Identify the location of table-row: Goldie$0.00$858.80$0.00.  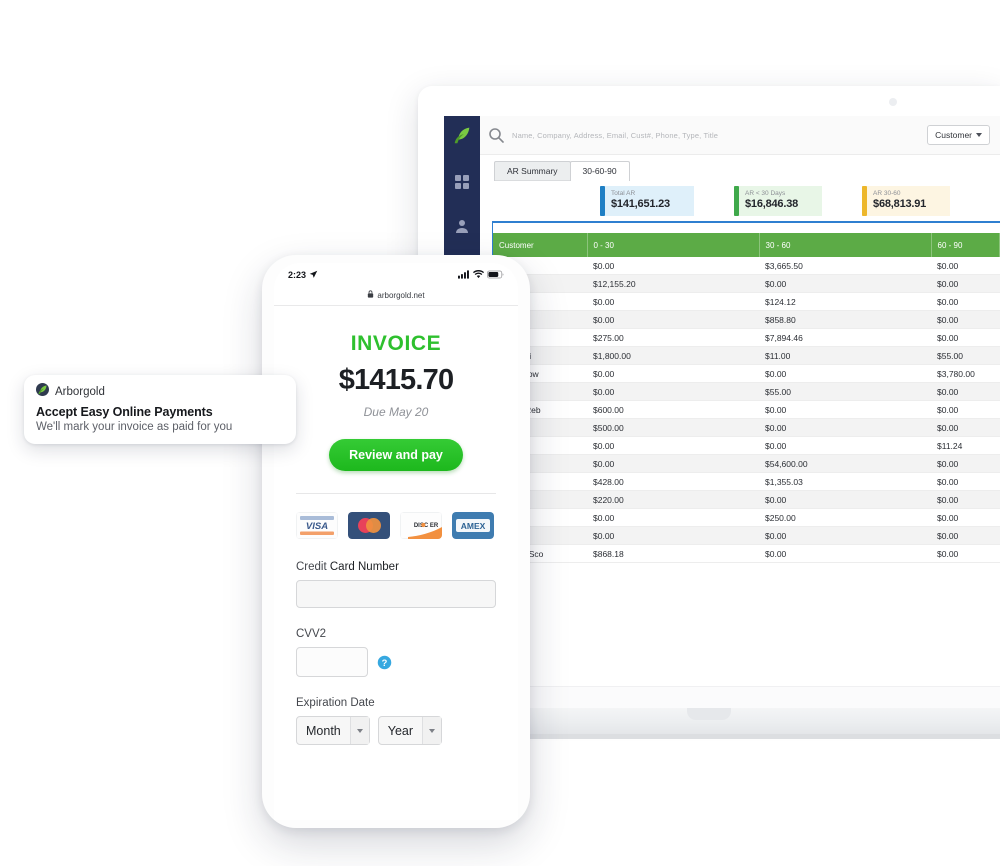
(746, 319).